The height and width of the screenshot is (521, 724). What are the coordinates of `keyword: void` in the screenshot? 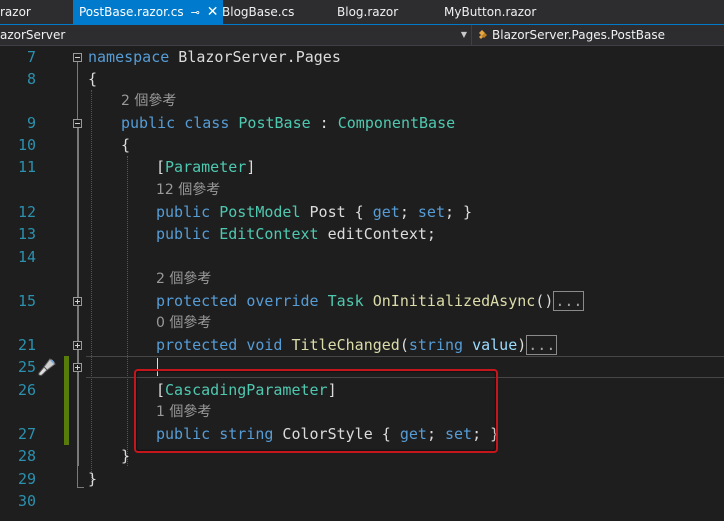 It's located at (264, 345).